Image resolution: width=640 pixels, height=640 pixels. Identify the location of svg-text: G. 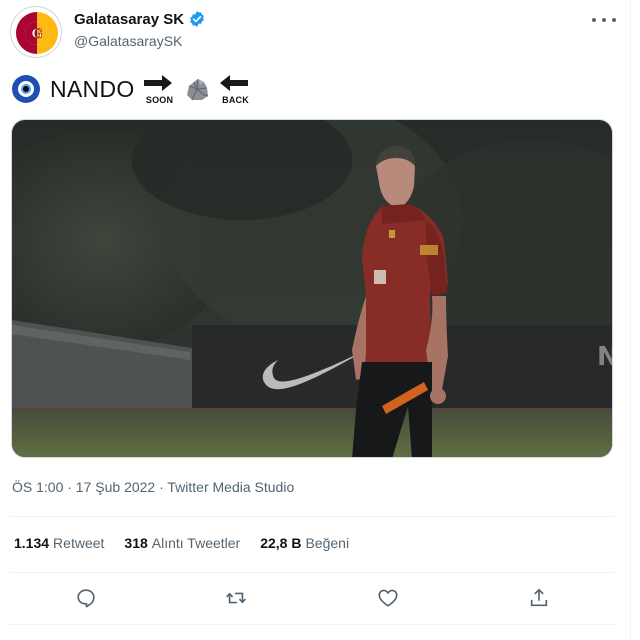
(36, 34).